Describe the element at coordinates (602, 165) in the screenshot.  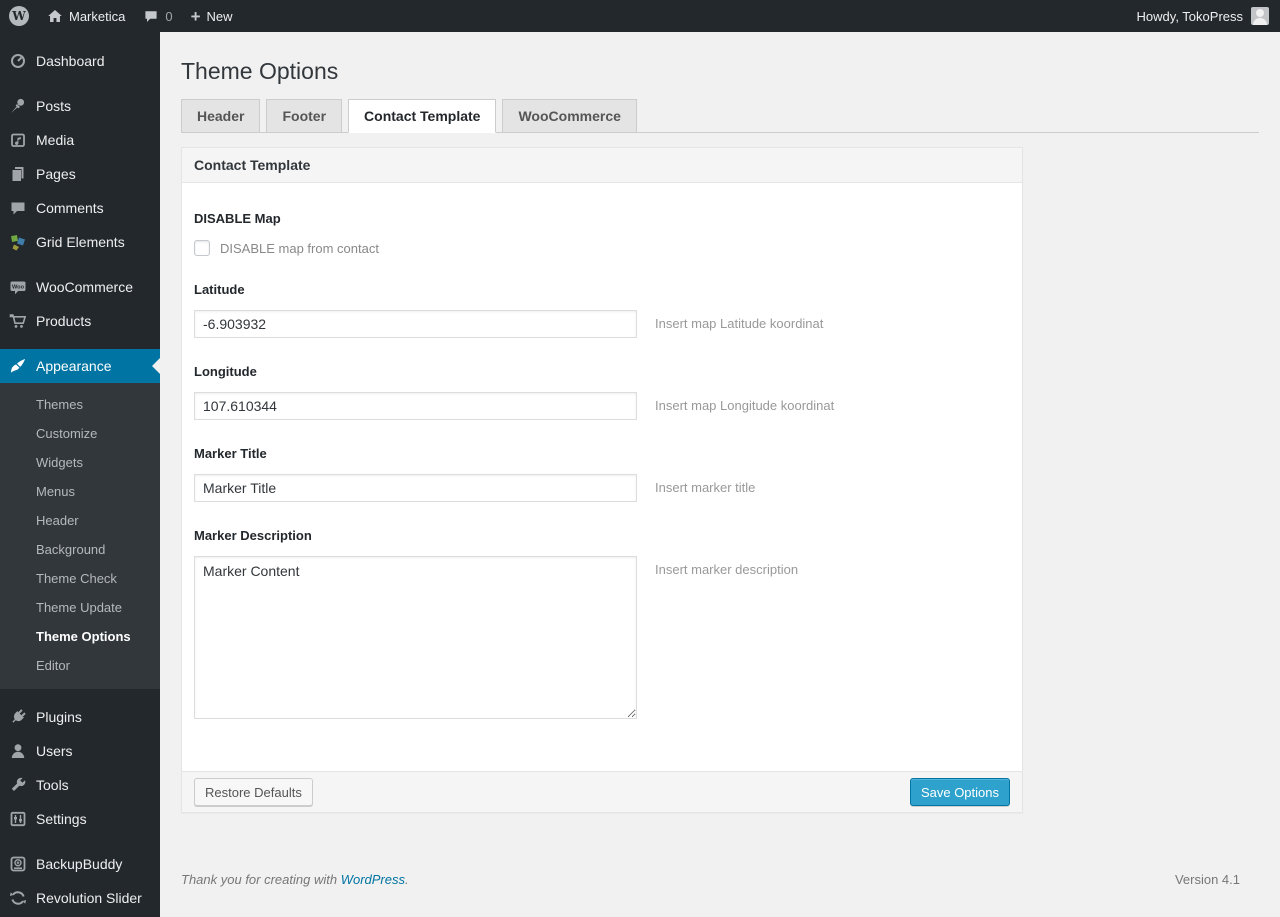
I see `panel-title: Contact Template` at that location.